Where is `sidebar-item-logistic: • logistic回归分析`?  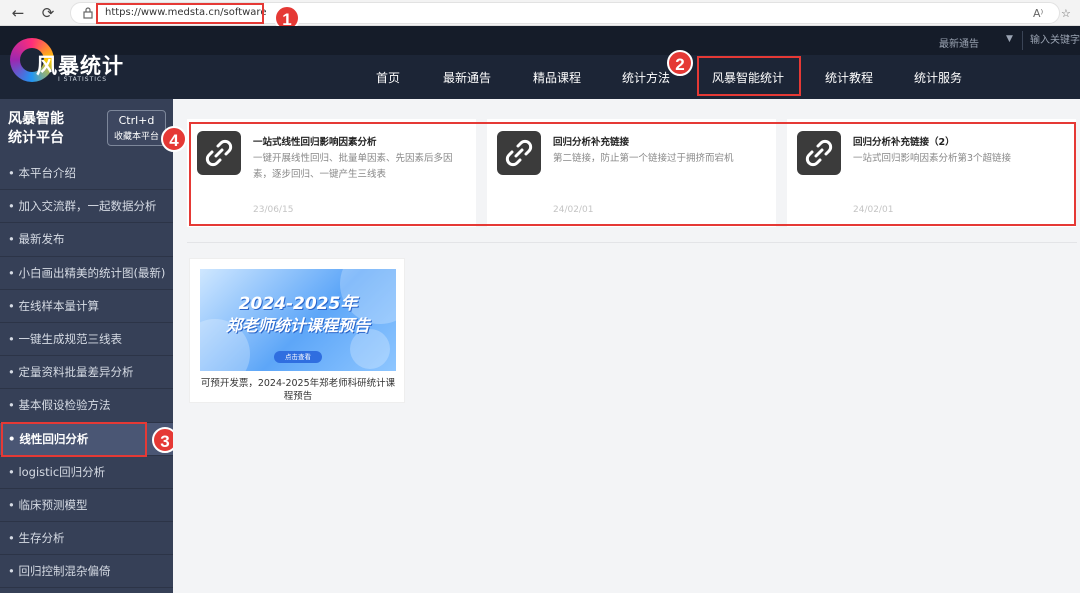
sidebar-item-logistic: • logistic回归分析 is located at coordinates (86, 472).